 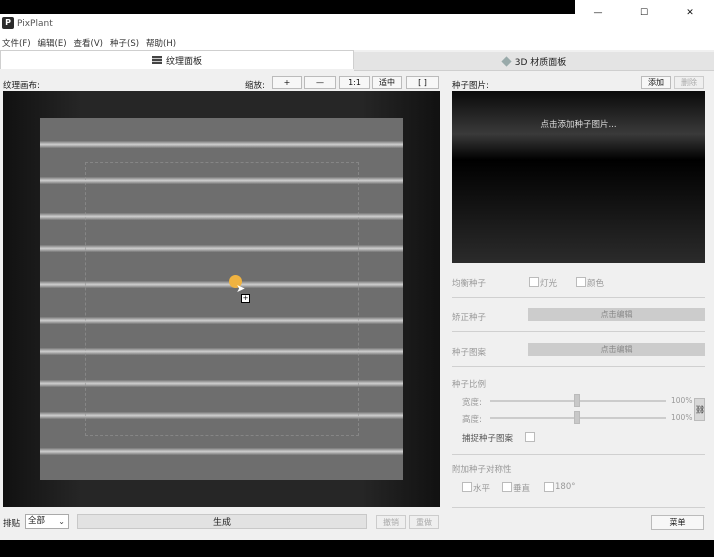 What do you see at coordinates (540, 62) in the screenshot?
I see `tab-3d-label: 3D 材质面板` at bounding box center [540, 62].